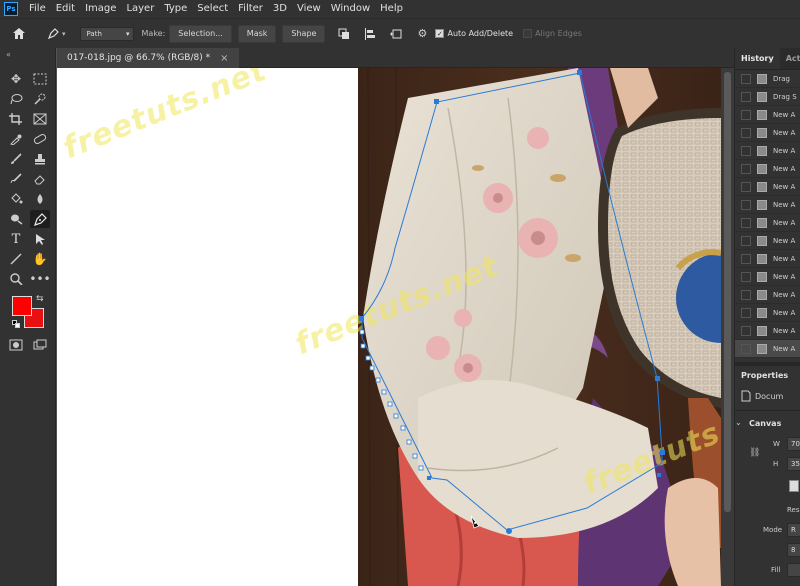 This screenshot has height=586, width=800. I want to click on align-edges-checkbox, so click(528, 33).